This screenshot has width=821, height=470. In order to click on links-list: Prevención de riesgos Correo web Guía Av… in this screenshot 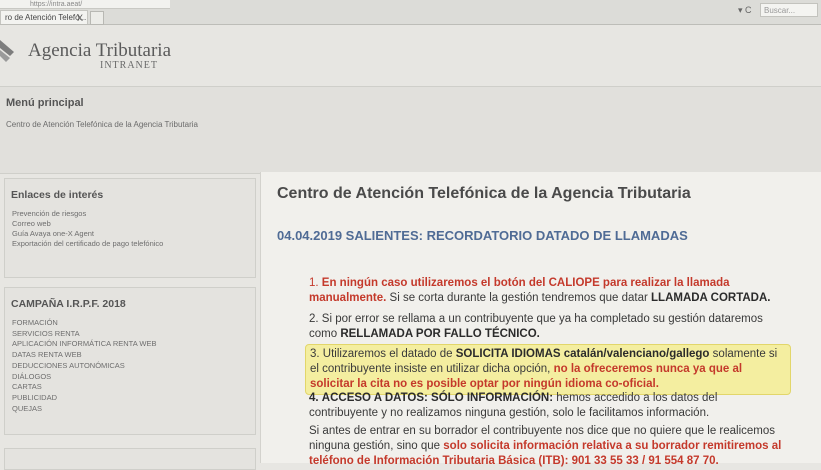, I will do `click(87, 229)`.